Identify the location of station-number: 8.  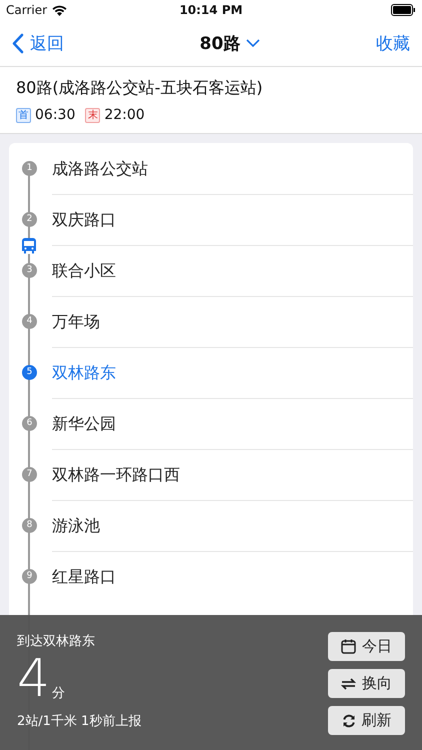
(29, 525).